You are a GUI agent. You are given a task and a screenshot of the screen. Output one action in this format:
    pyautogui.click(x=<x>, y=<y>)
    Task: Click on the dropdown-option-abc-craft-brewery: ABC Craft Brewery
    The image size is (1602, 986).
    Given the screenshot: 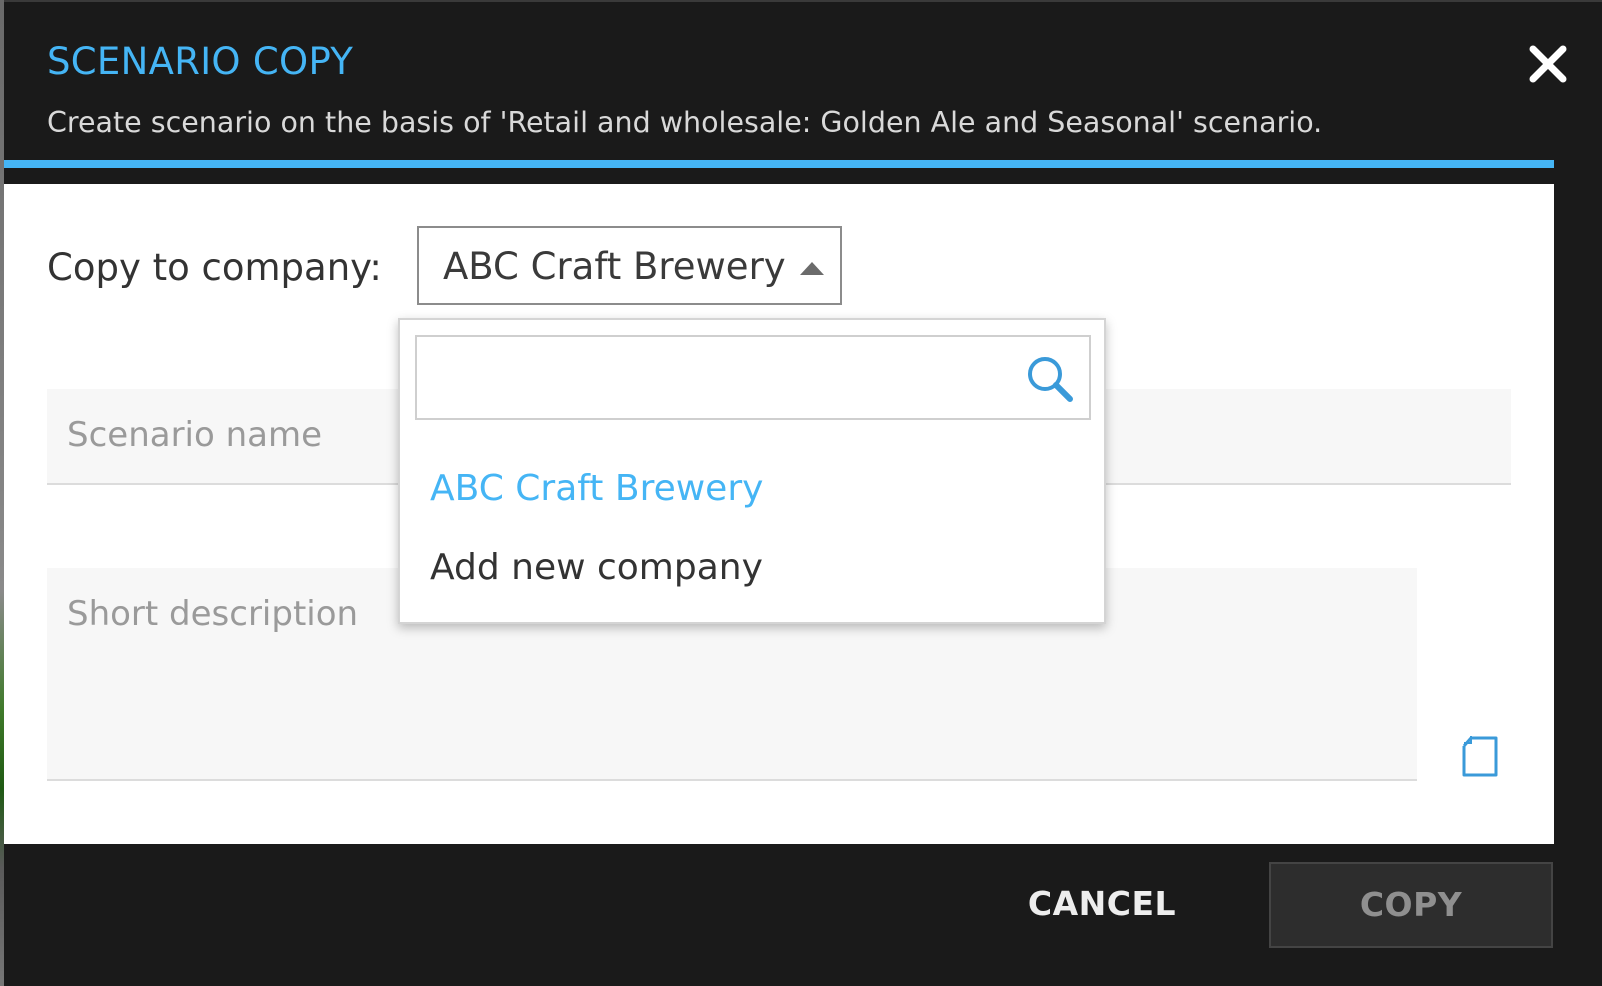 What is the action you would take?
    pyautogui.click(x=596, y=488)
    